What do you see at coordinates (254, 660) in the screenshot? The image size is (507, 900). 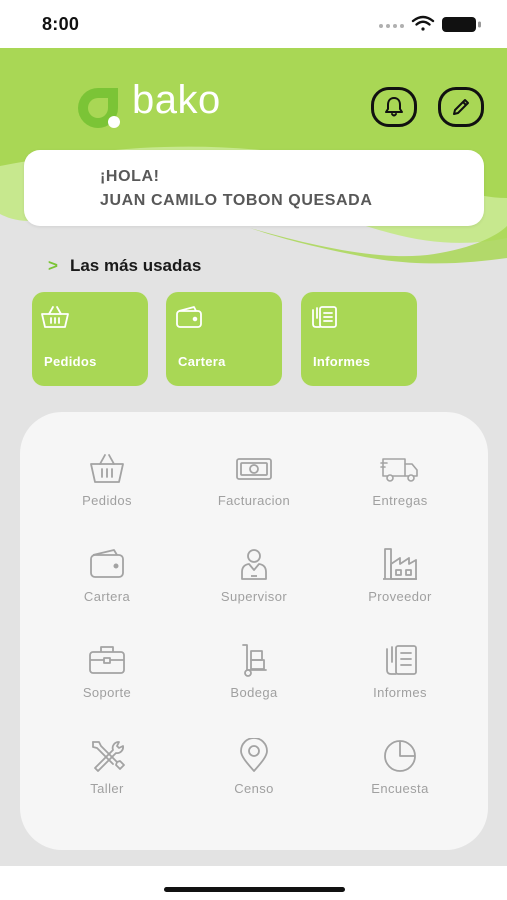 I see `hand-truck-icon` at bounding box center [254, 660].